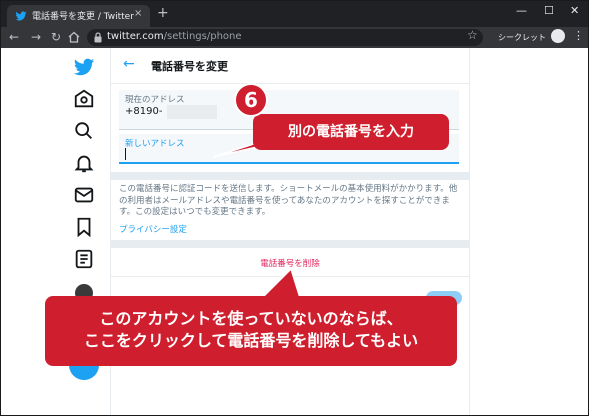  I want to click on back-nav-icon: ←, so click(14, 37).